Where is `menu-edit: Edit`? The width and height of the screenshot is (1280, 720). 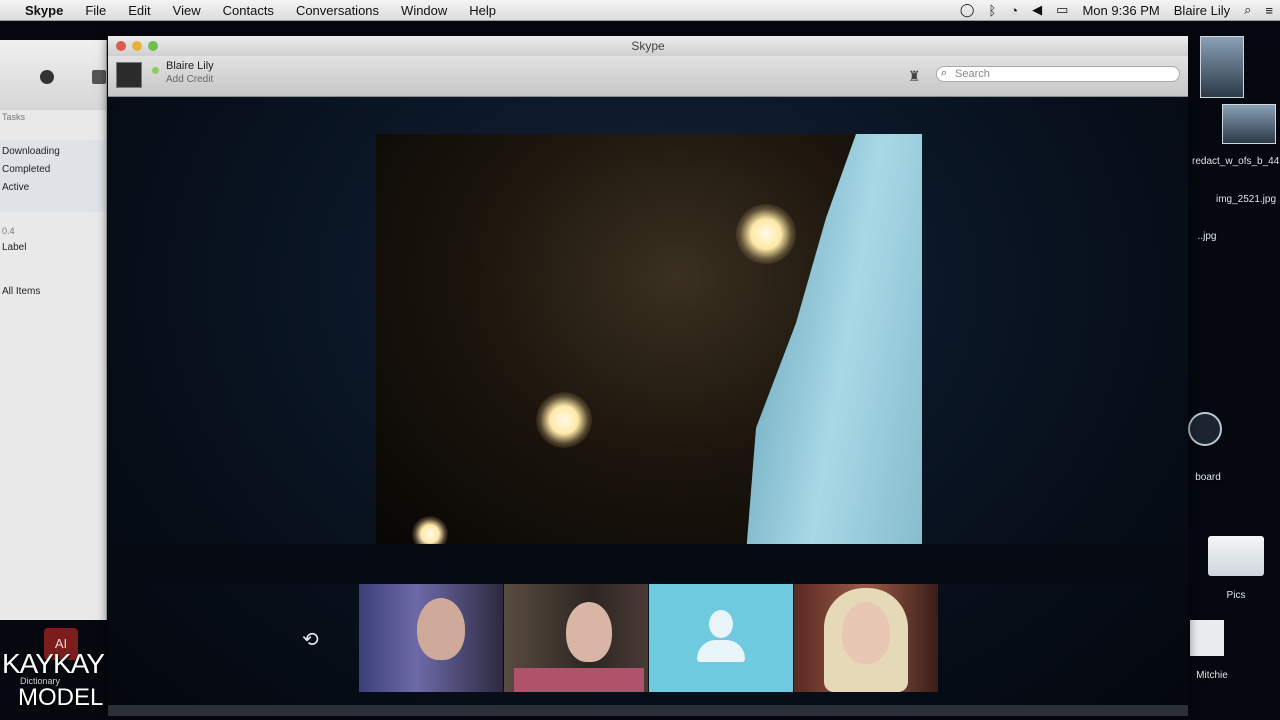 menu-edit: Edit is located at coordinates (139, 10).